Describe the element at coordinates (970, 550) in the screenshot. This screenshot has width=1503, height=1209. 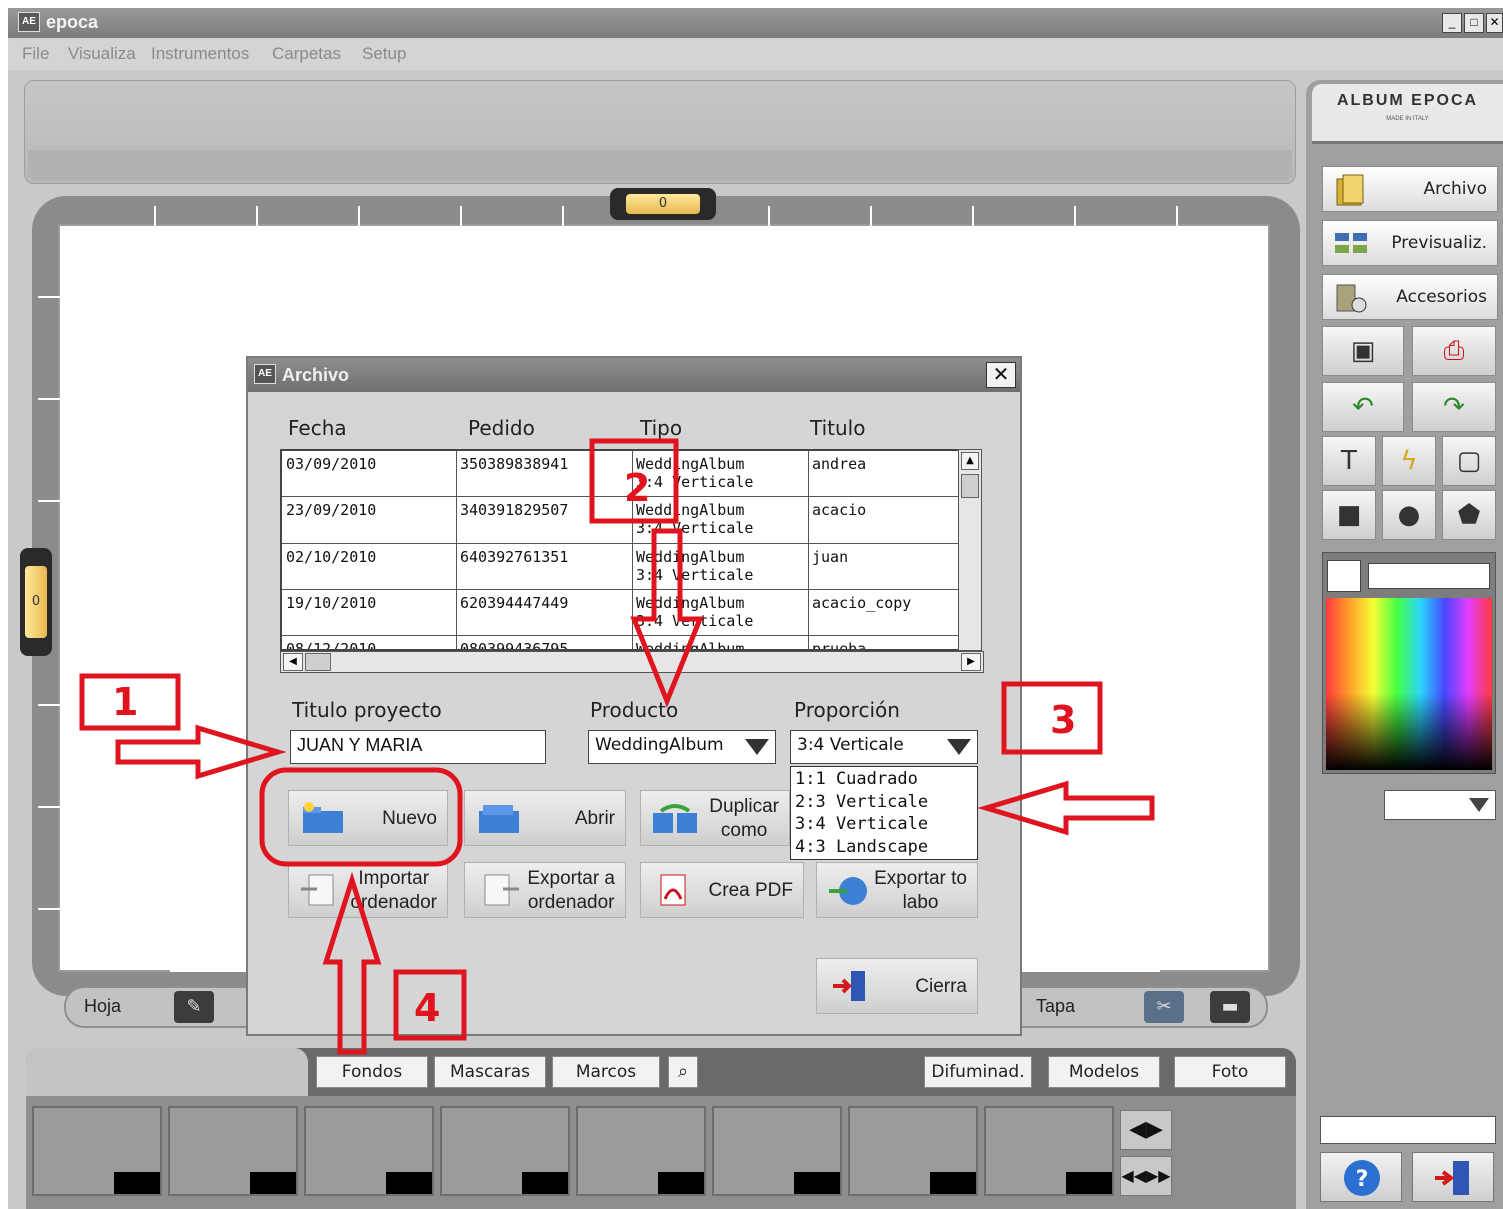
I see `table-vertical-scrollbar: ▲` at that location.